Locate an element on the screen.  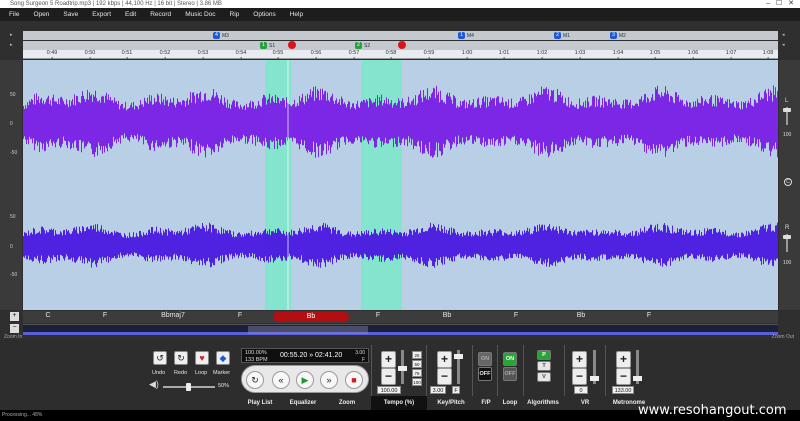
play-icon: ▶ is located at coordinates (305, 380).